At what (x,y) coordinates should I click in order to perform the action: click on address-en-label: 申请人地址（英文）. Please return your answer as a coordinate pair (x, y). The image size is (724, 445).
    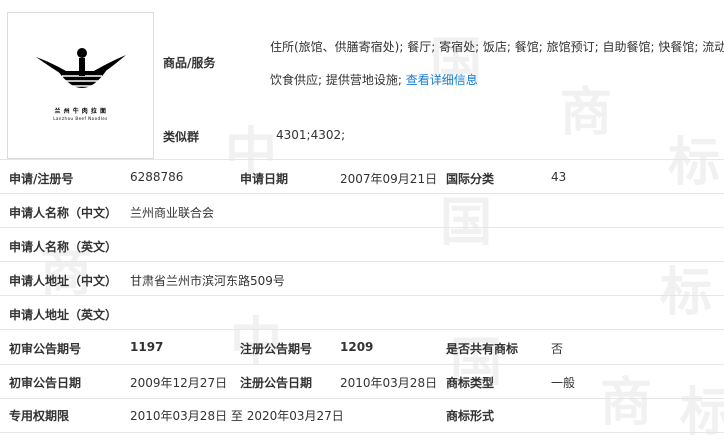
    Looking at the image, I should click on (63, 315).